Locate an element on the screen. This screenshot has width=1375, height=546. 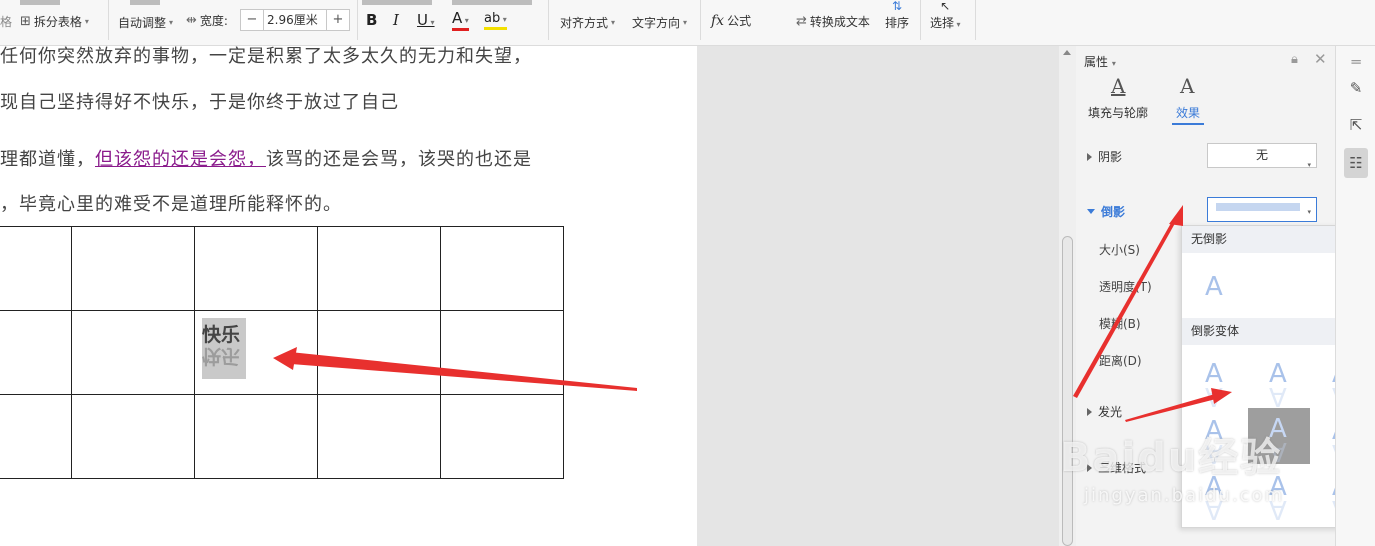
sort-button: ⇅ 排序 is located at coordinates (897, 15).